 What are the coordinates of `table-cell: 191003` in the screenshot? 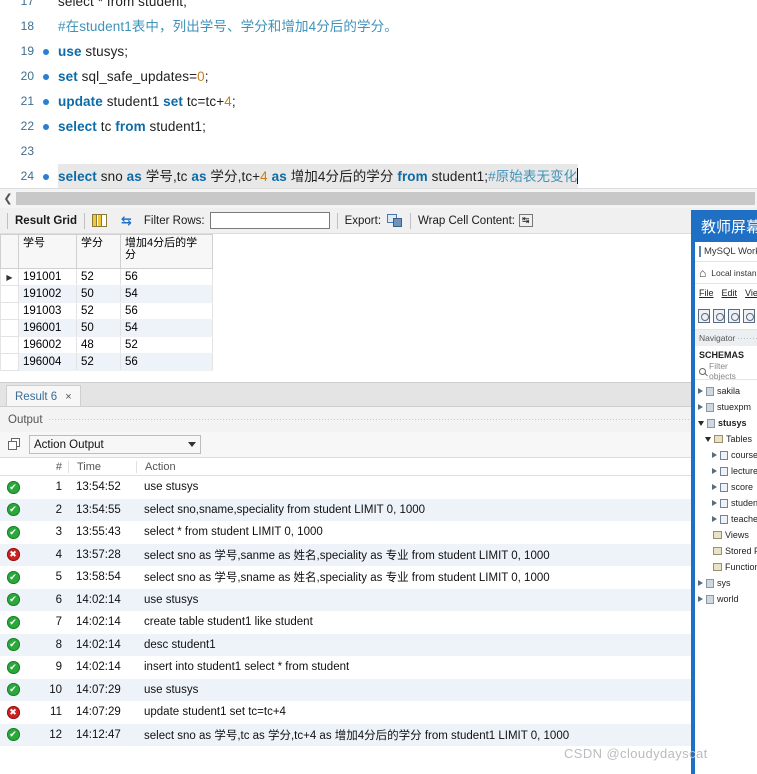 It's located at (47, 311).